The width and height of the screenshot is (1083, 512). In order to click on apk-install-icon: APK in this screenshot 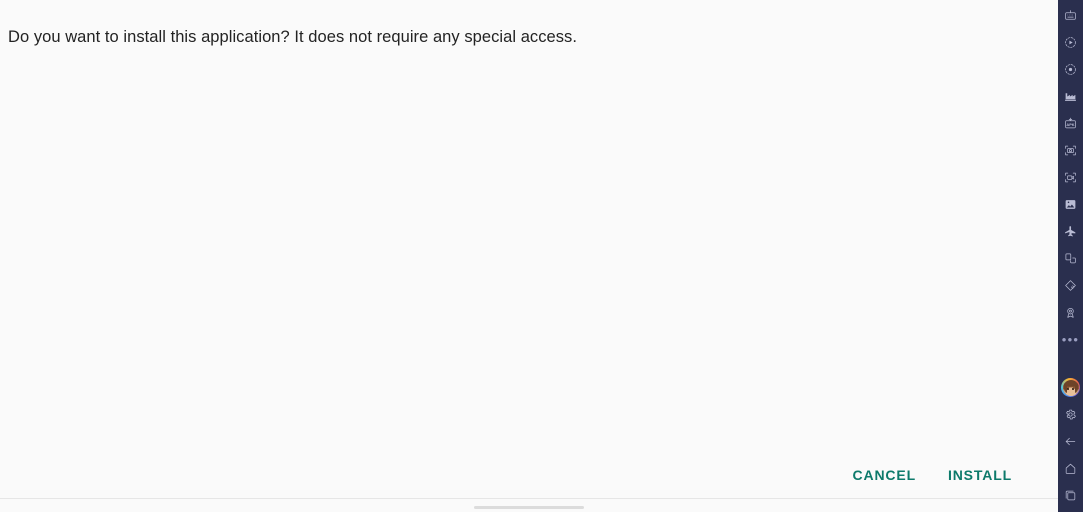, I will do `click(1070, 123)`.